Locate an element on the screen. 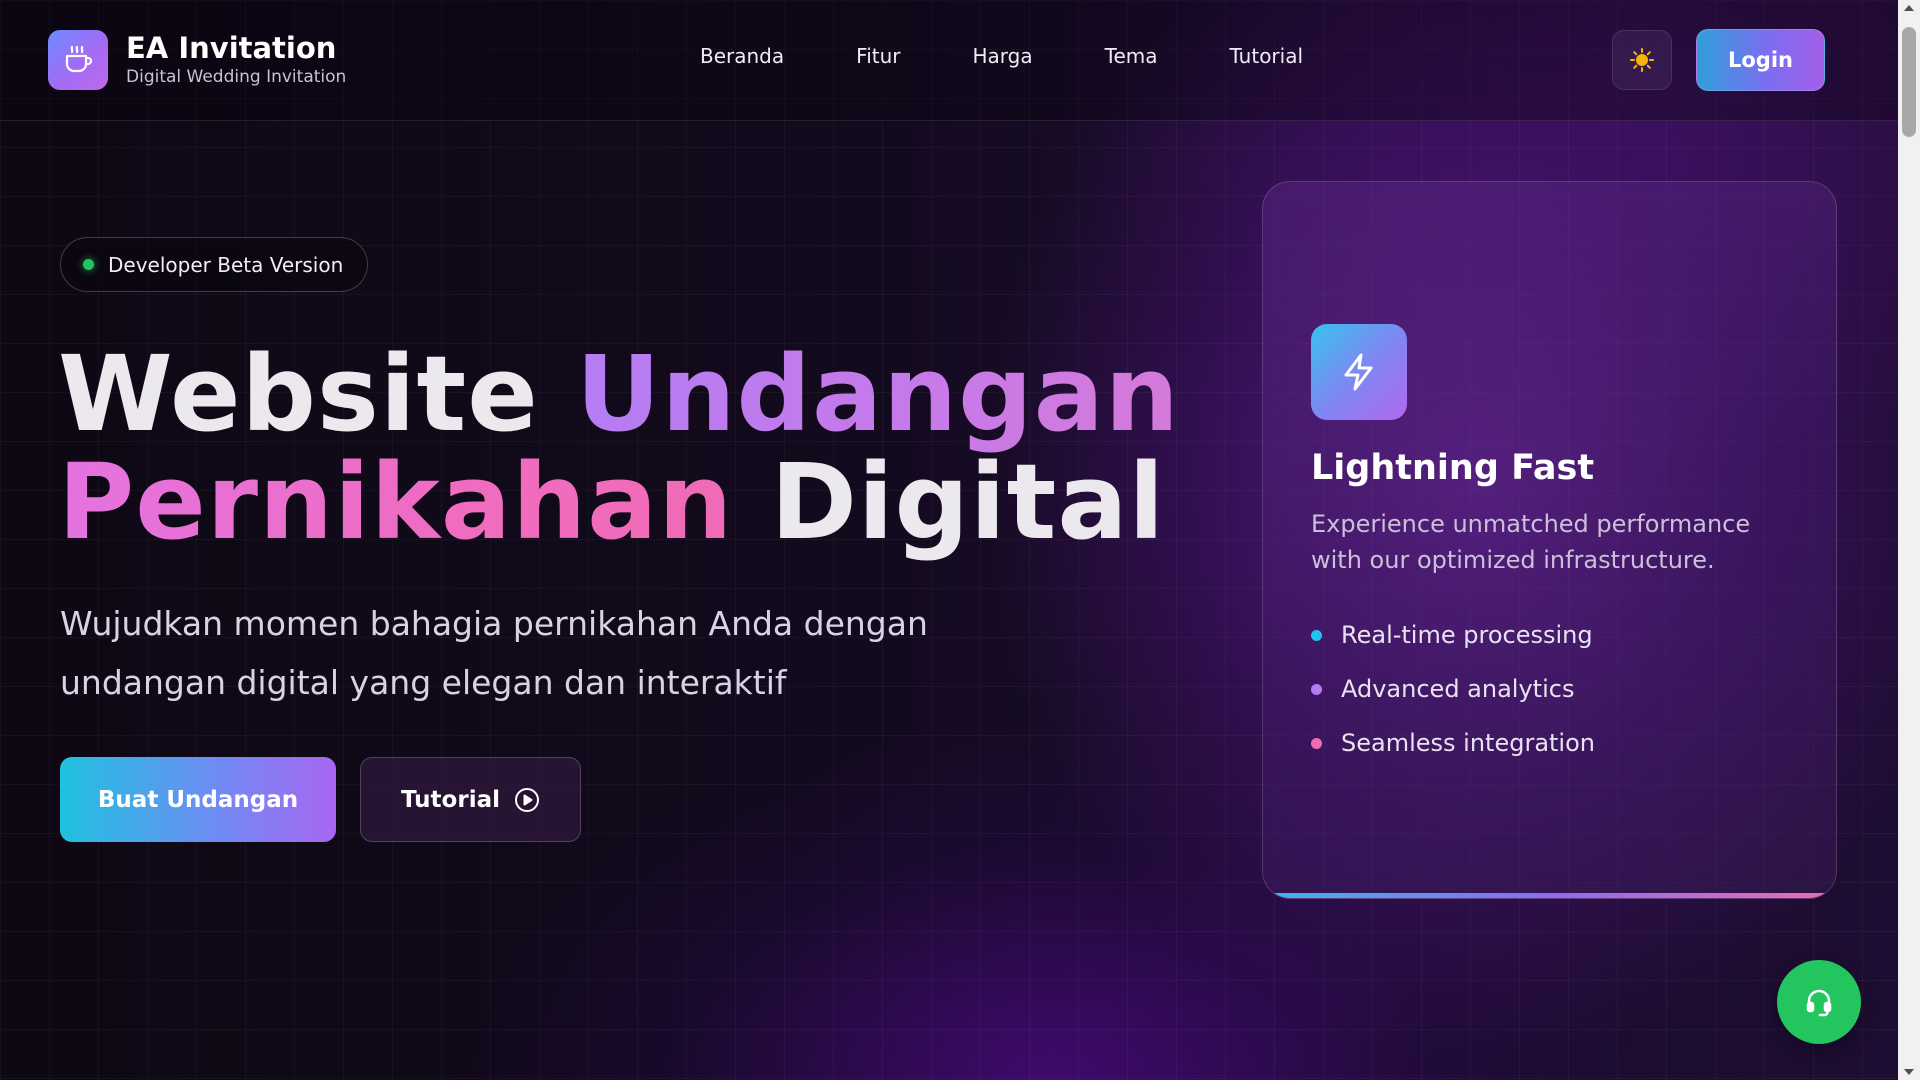 This screenshot has height=1080, width=1920. hero-title-word-2: Undangan is located at coordinates (878, 394).